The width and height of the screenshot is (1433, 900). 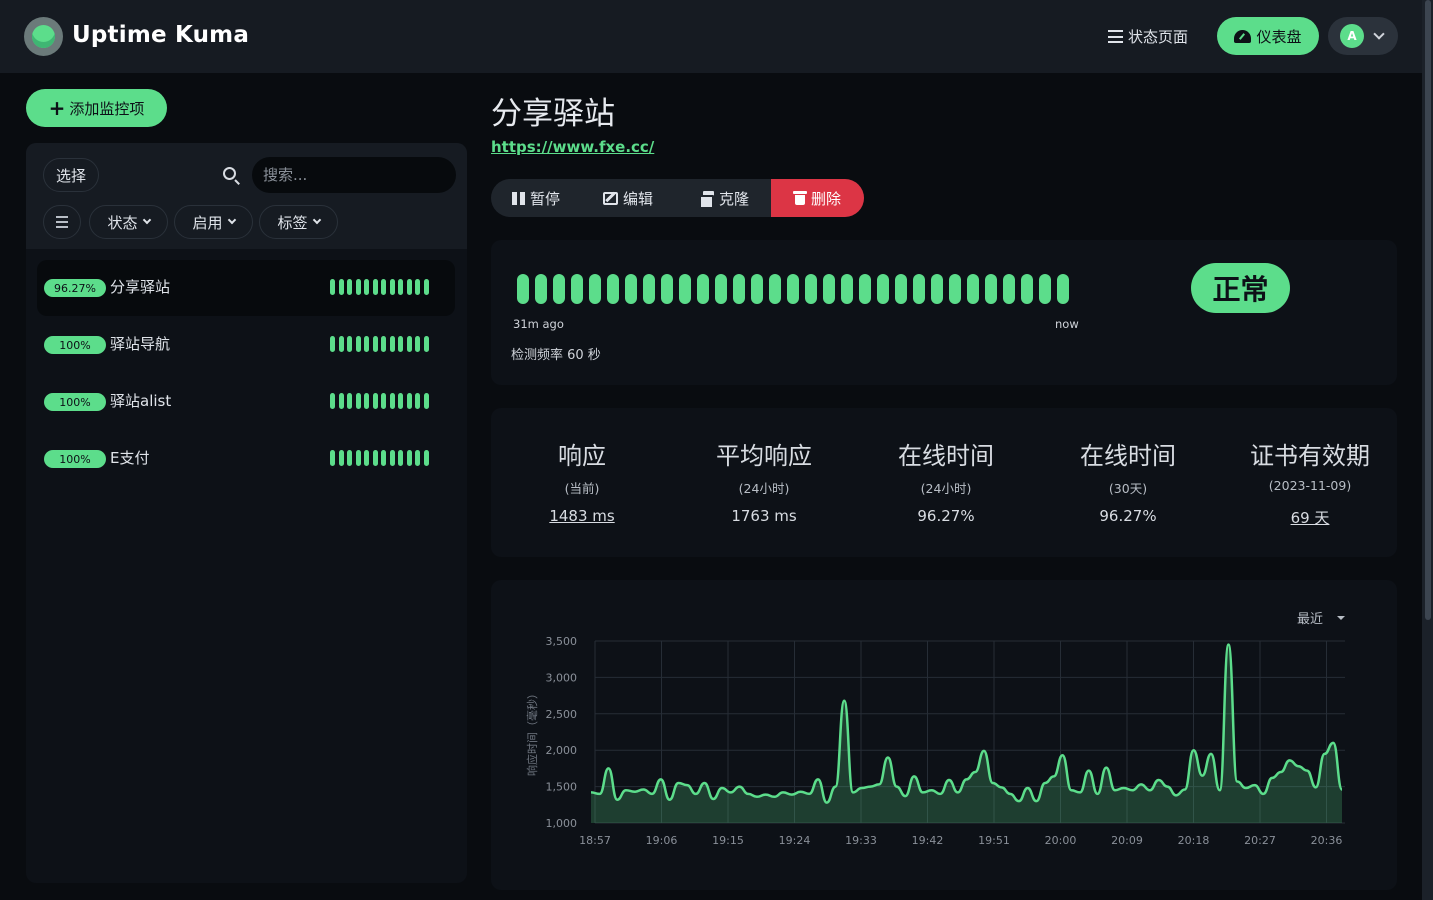 I want to click on x-tick-label: 20:09, so click(x=1127, y=840).